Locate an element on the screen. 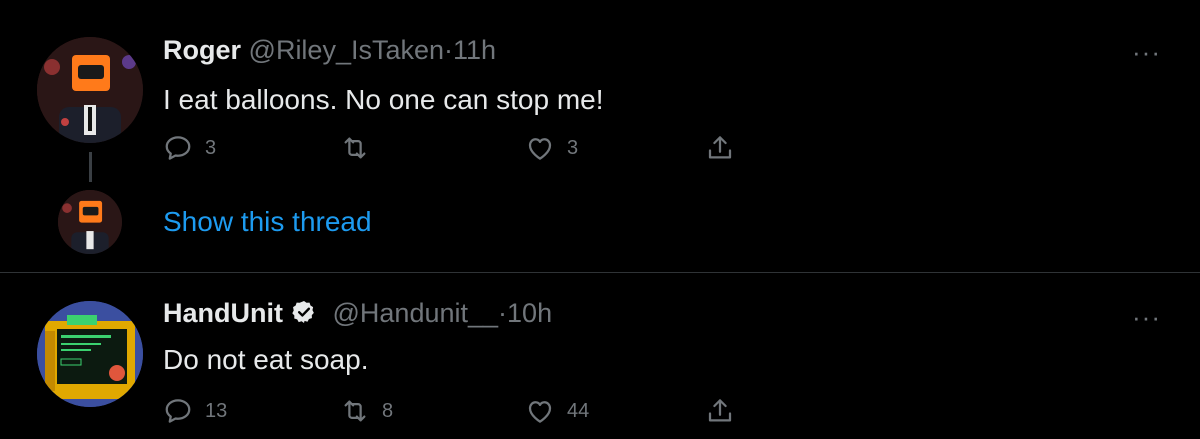 The image size is (1200, 439). tweet-time: 10h is located at coordinates (529, 313).